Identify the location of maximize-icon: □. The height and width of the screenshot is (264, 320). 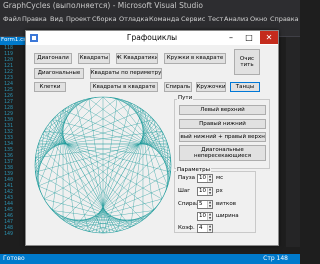
(249, 37).